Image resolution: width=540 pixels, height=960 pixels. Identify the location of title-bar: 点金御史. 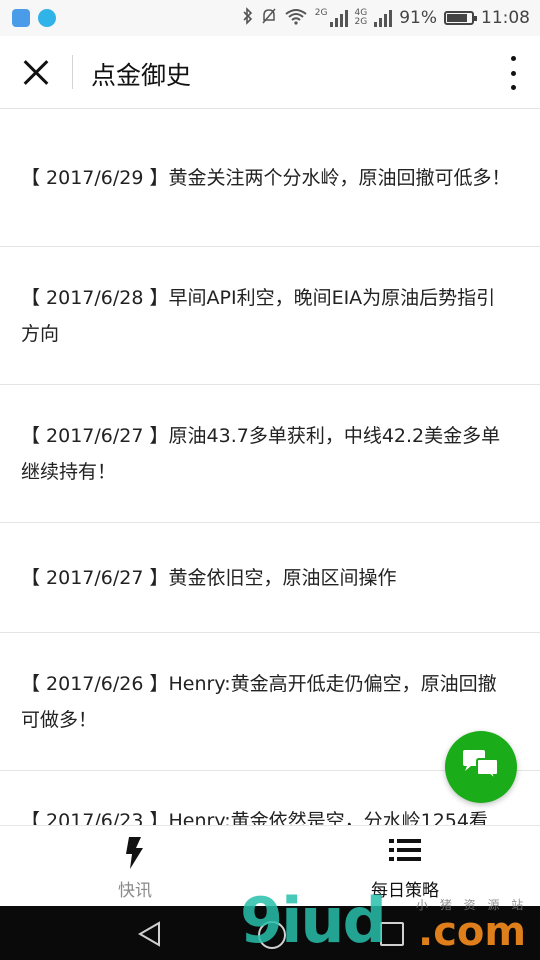
(270, 72).